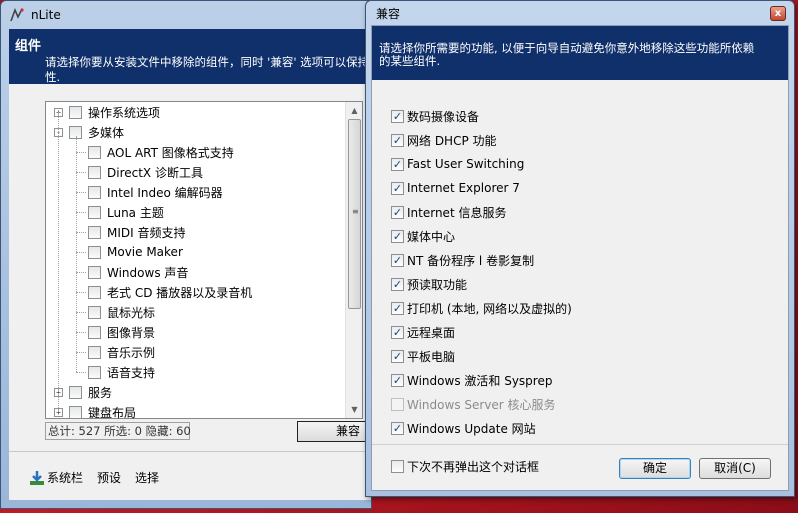 This screenshot has height=513, width=798. I want to click on ok-button: 确定, so click(655, 468).